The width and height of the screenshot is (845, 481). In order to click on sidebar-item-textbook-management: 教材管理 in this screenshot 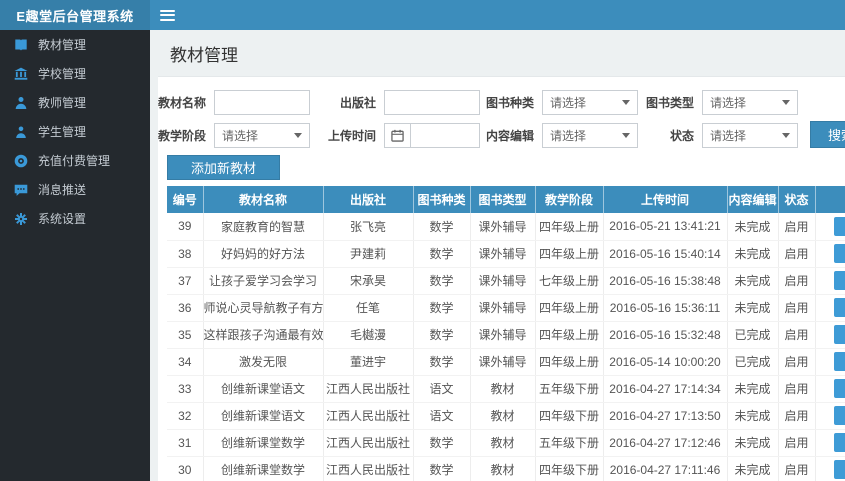, I will do `click(75, 44)`.